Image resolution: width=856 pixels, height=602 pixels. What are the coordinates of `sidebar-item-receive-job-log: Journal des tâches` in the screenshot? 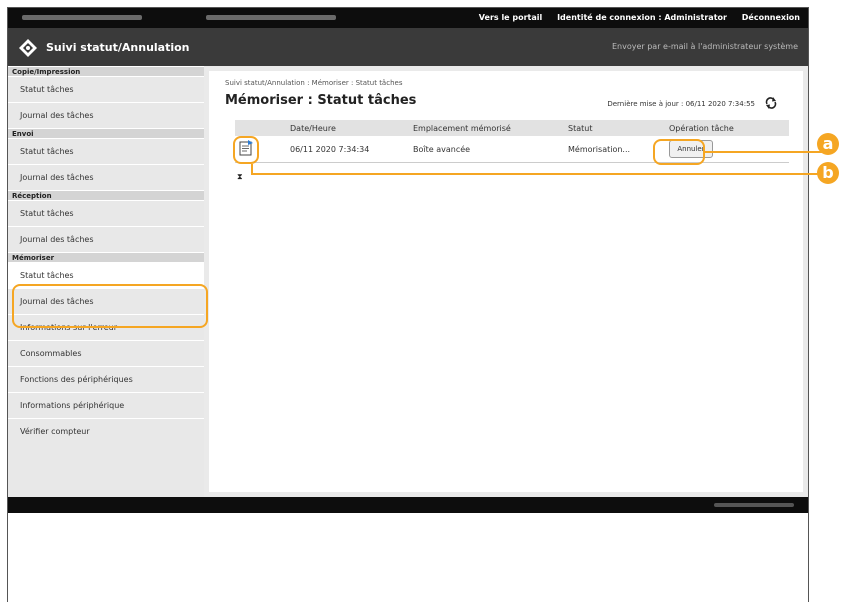 It's located at (106, 239).